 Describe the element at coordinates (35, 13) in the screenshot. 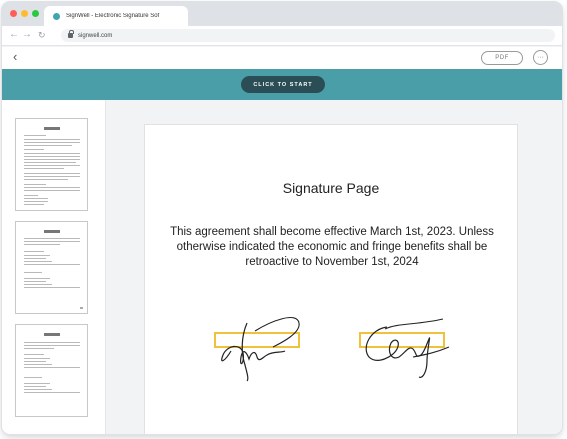

I see `maximize-window-button` at that location.